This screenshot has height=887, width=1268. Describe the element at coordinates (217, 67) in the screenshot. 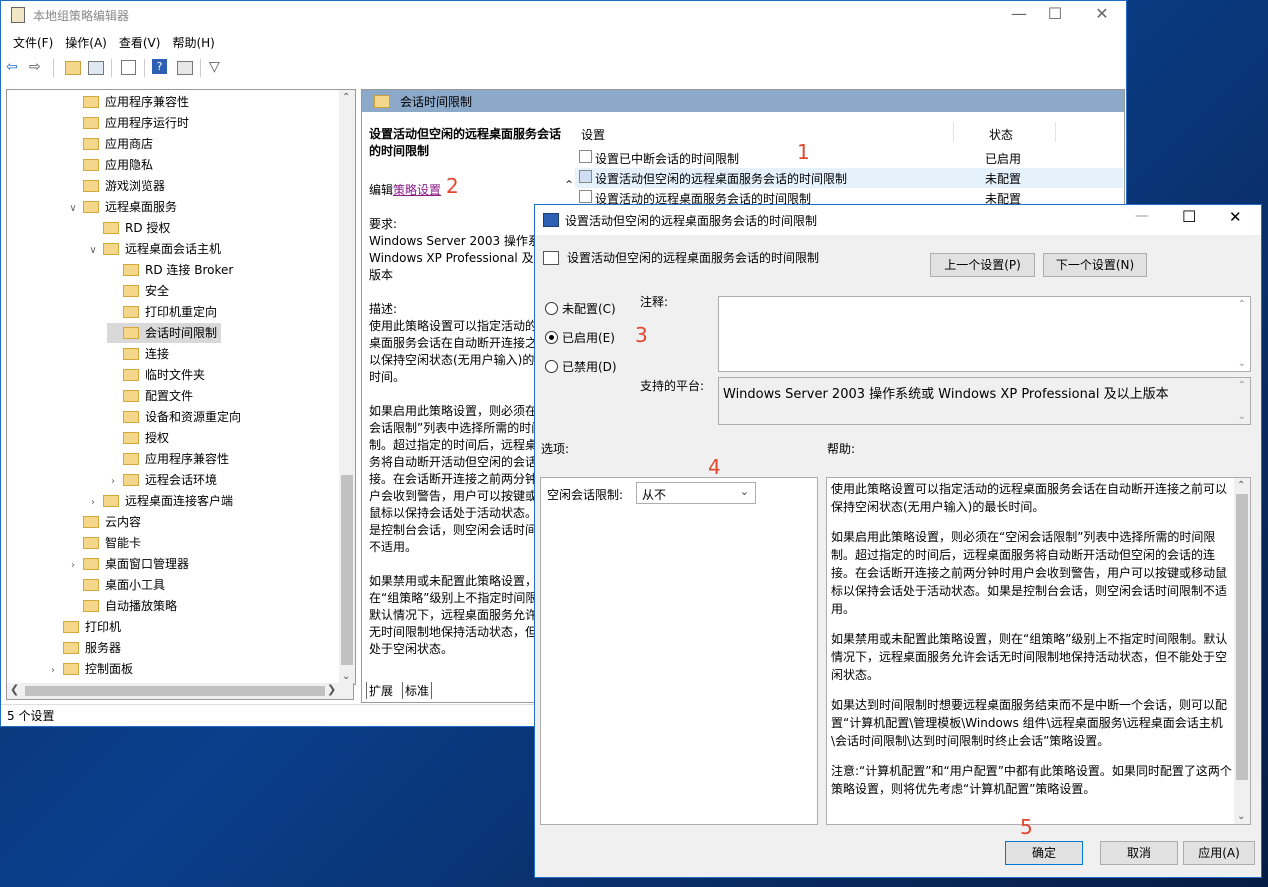

I see `filter-icon: ▽` at that location.